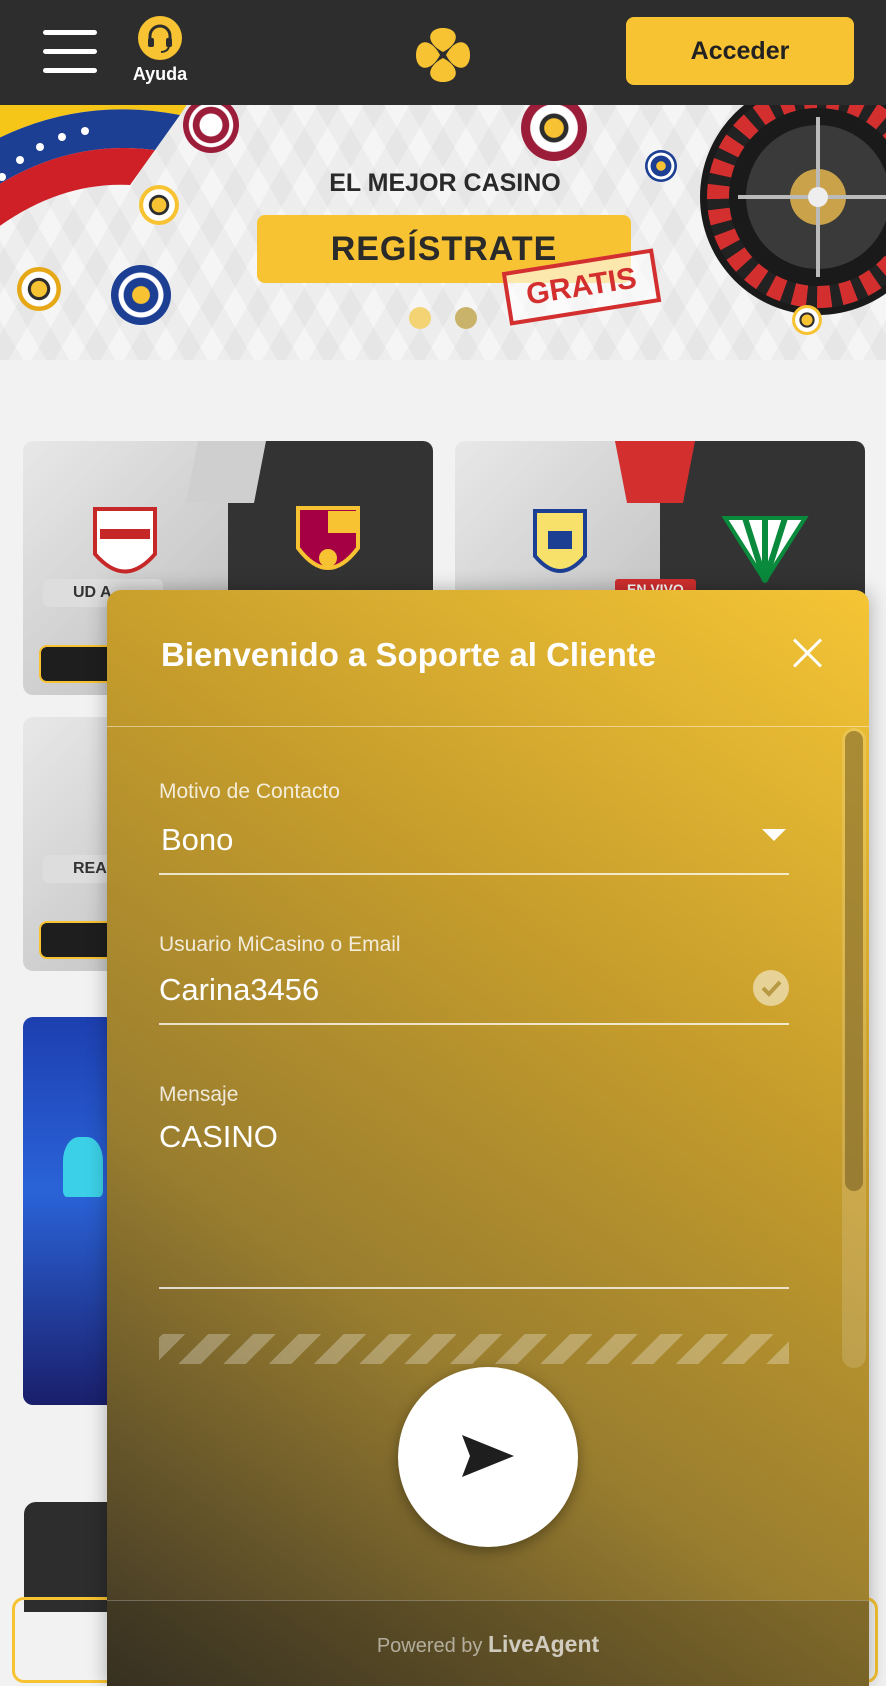  Describe the element at coordinates (429, 1646) in the screenshot. I see `powered-by-prefix: Powered by` at that location.